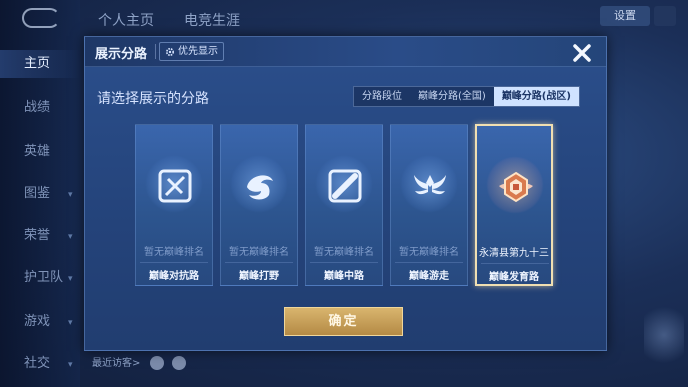 The width and height of the screenshot is (688, 387). Describe the element at coordinates (514, 277) in the screenshot. I see `lane-name: 巅峰发育路` at that location.